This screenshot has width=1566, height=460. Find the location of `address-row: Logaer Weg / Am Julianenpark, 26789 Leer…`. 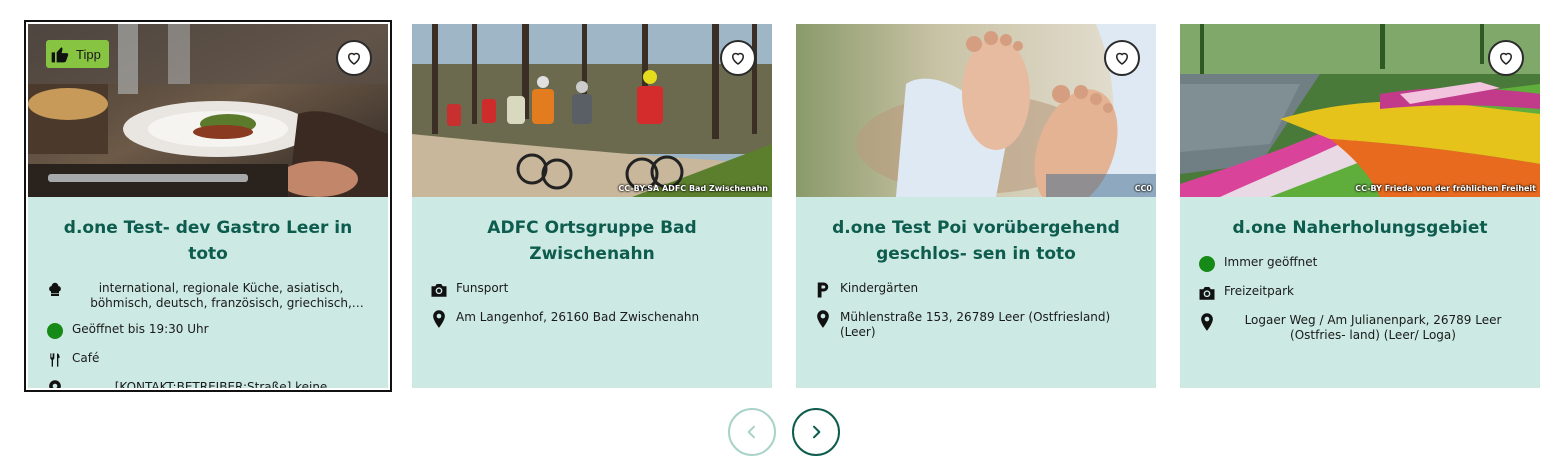

address-row: Logaer Weg / Am Julianenpark, 26789 Leer… is located at coordinates (1360, 328).